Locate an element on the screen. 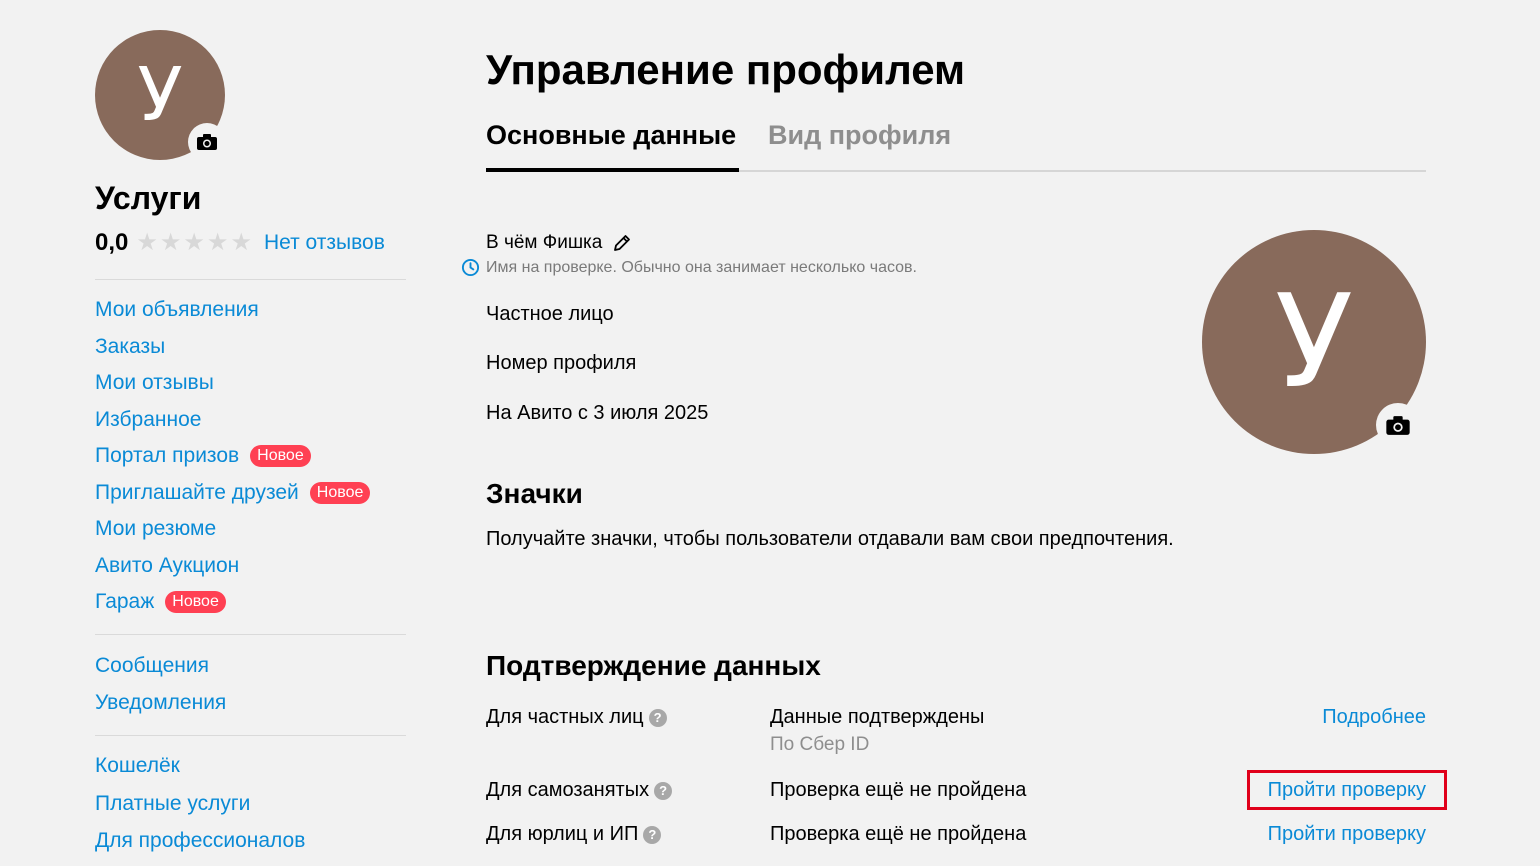  sidebar-item: Заказы is located at coordinates (130, 347).